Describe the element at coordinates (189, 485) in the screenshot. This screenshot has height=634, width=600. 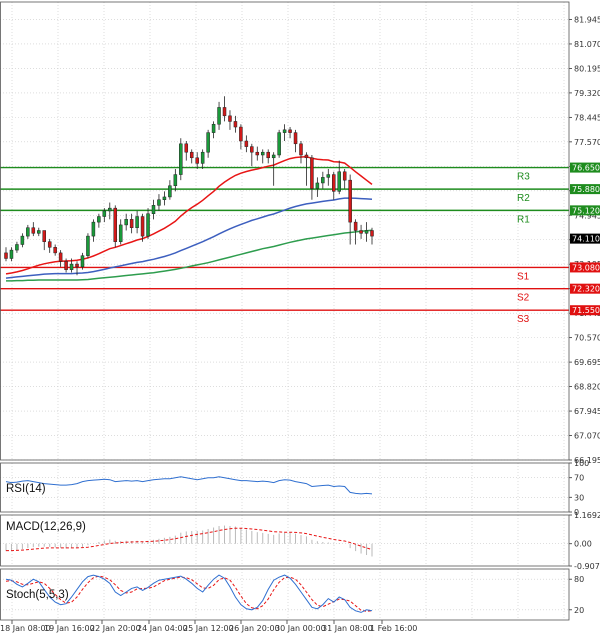
I see `rsi-line` at that location.